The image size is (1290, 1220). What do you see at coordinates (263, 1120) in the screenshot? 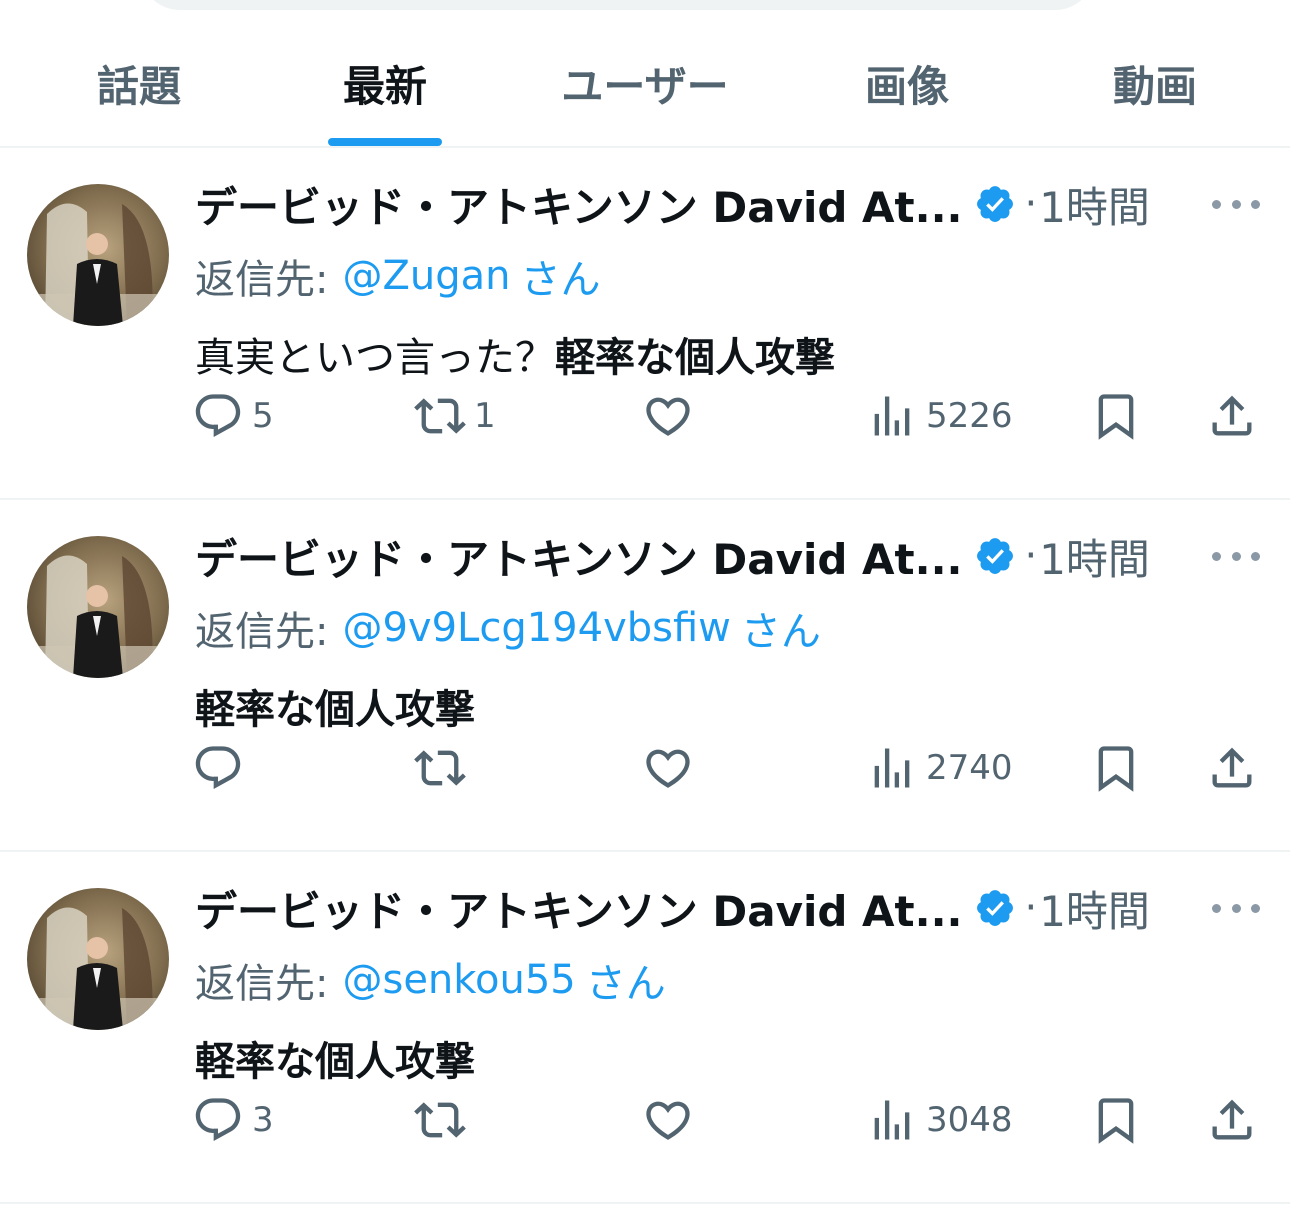
I see `reply-count: 3` at bounding box center [263, 1120].